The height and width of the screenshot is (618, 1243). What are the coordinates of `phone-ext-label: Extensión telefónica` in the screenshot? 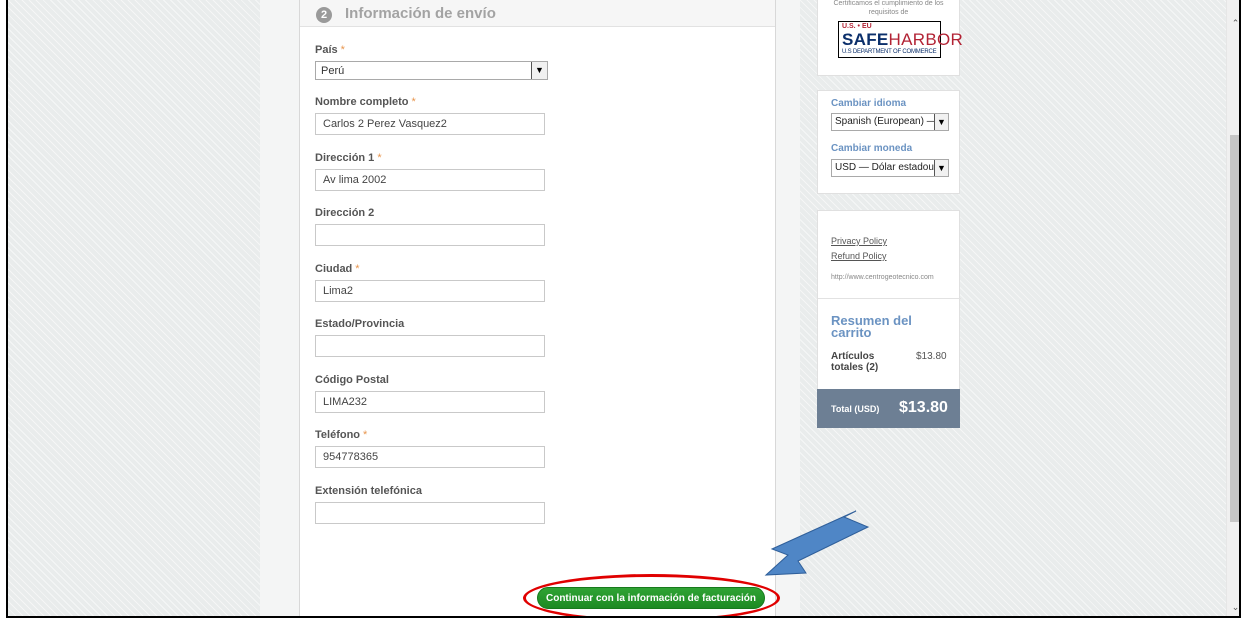 It's located at (368, 491).